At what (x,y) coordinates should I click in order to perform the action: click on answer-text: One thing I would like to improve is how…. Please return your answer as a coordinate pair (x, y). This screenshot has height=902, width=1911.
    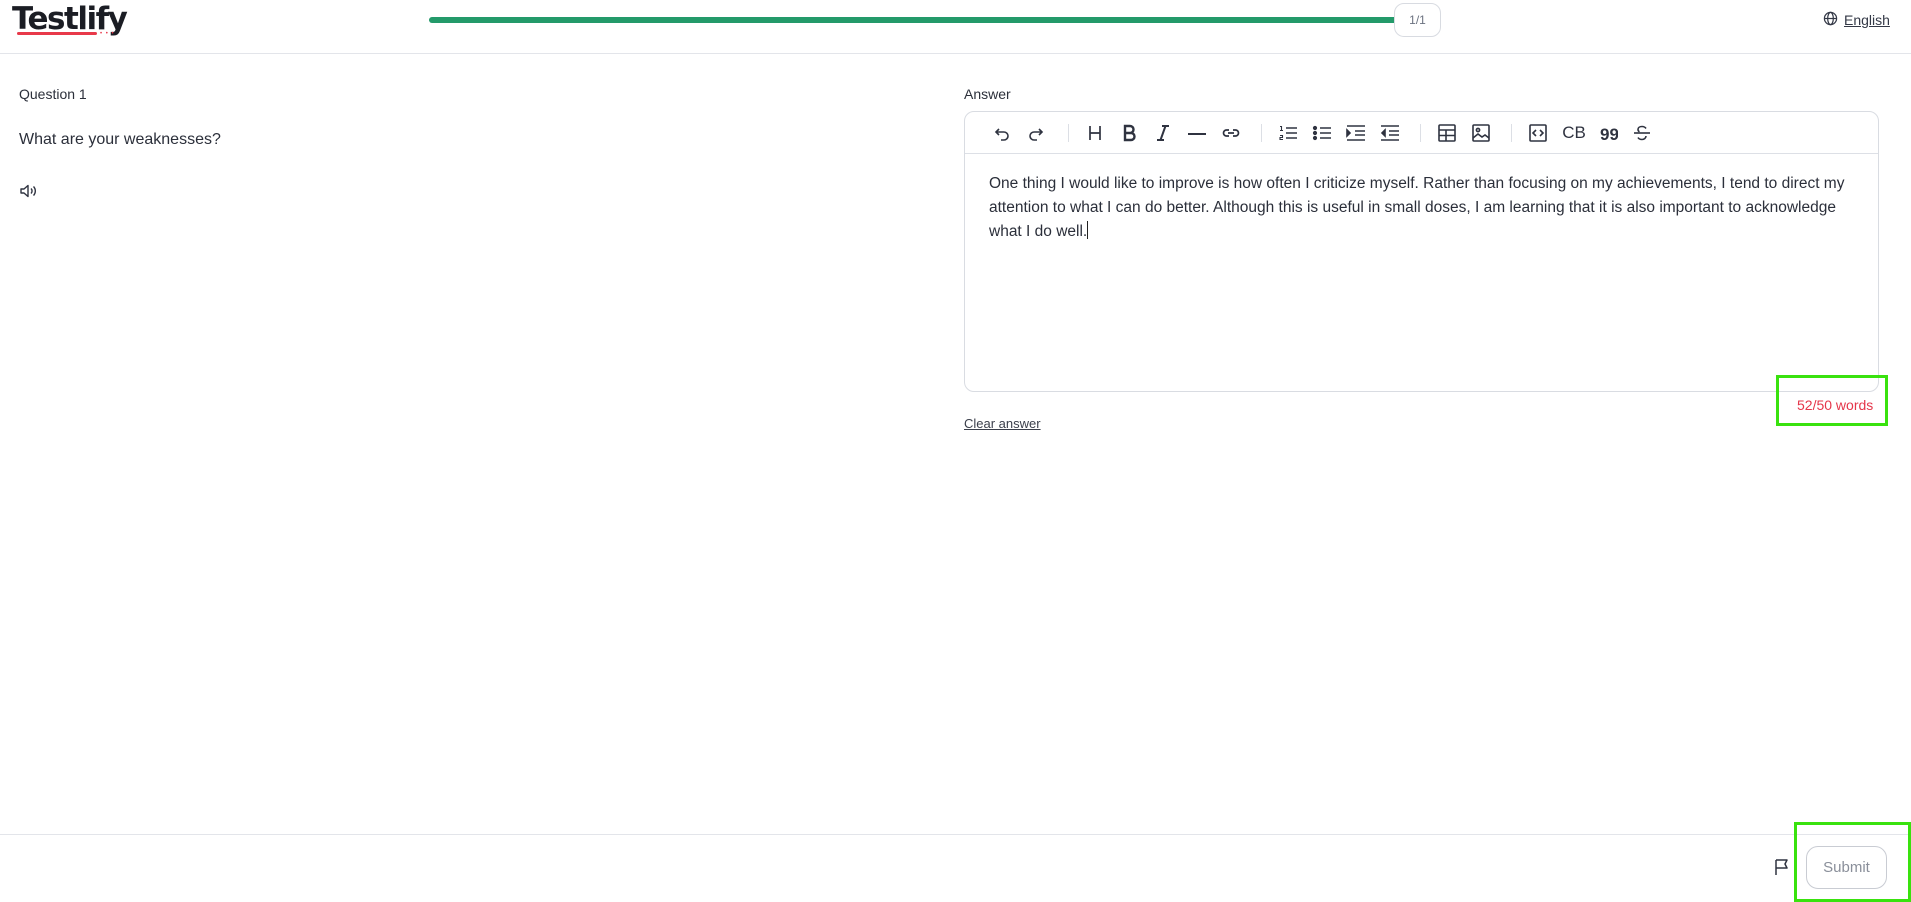
    Looking at the image, I should click on (1417, 207).